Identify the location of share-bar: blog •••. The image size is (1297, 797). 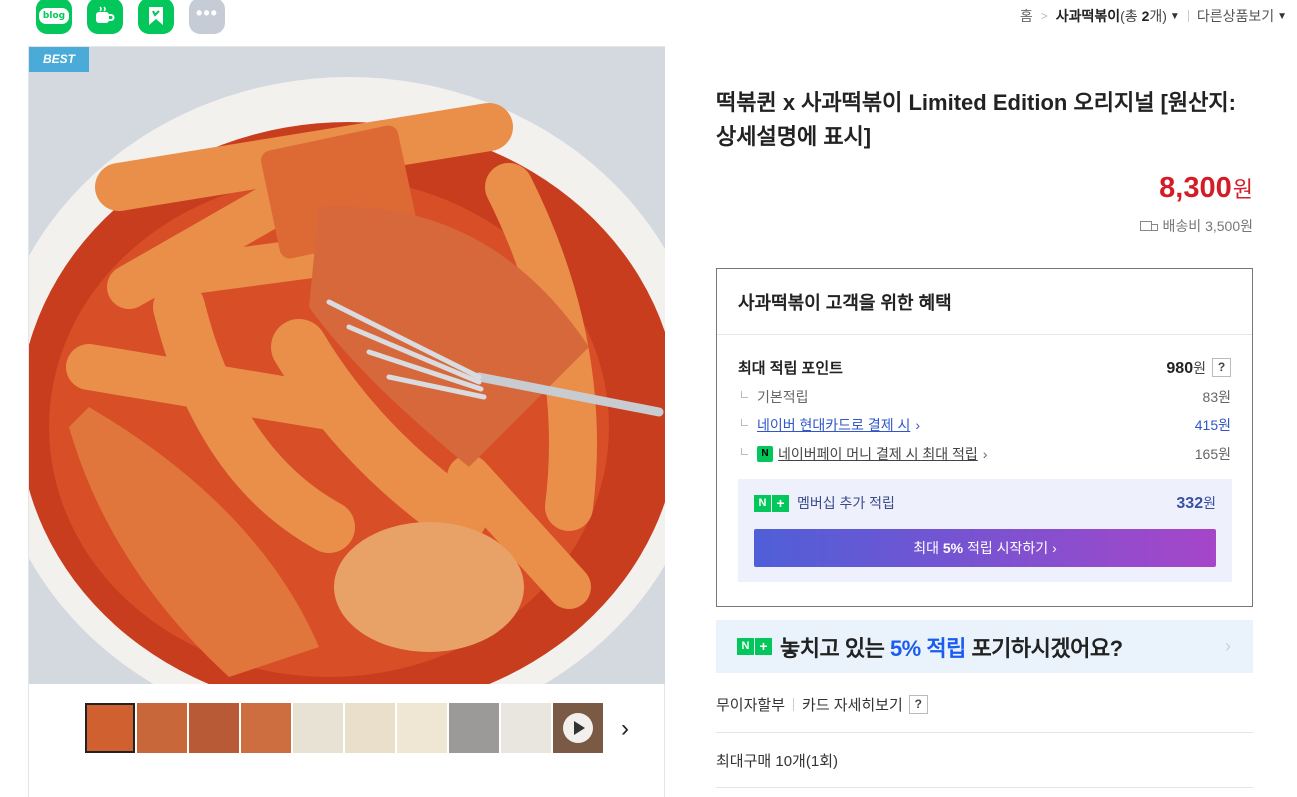
(130, 18).